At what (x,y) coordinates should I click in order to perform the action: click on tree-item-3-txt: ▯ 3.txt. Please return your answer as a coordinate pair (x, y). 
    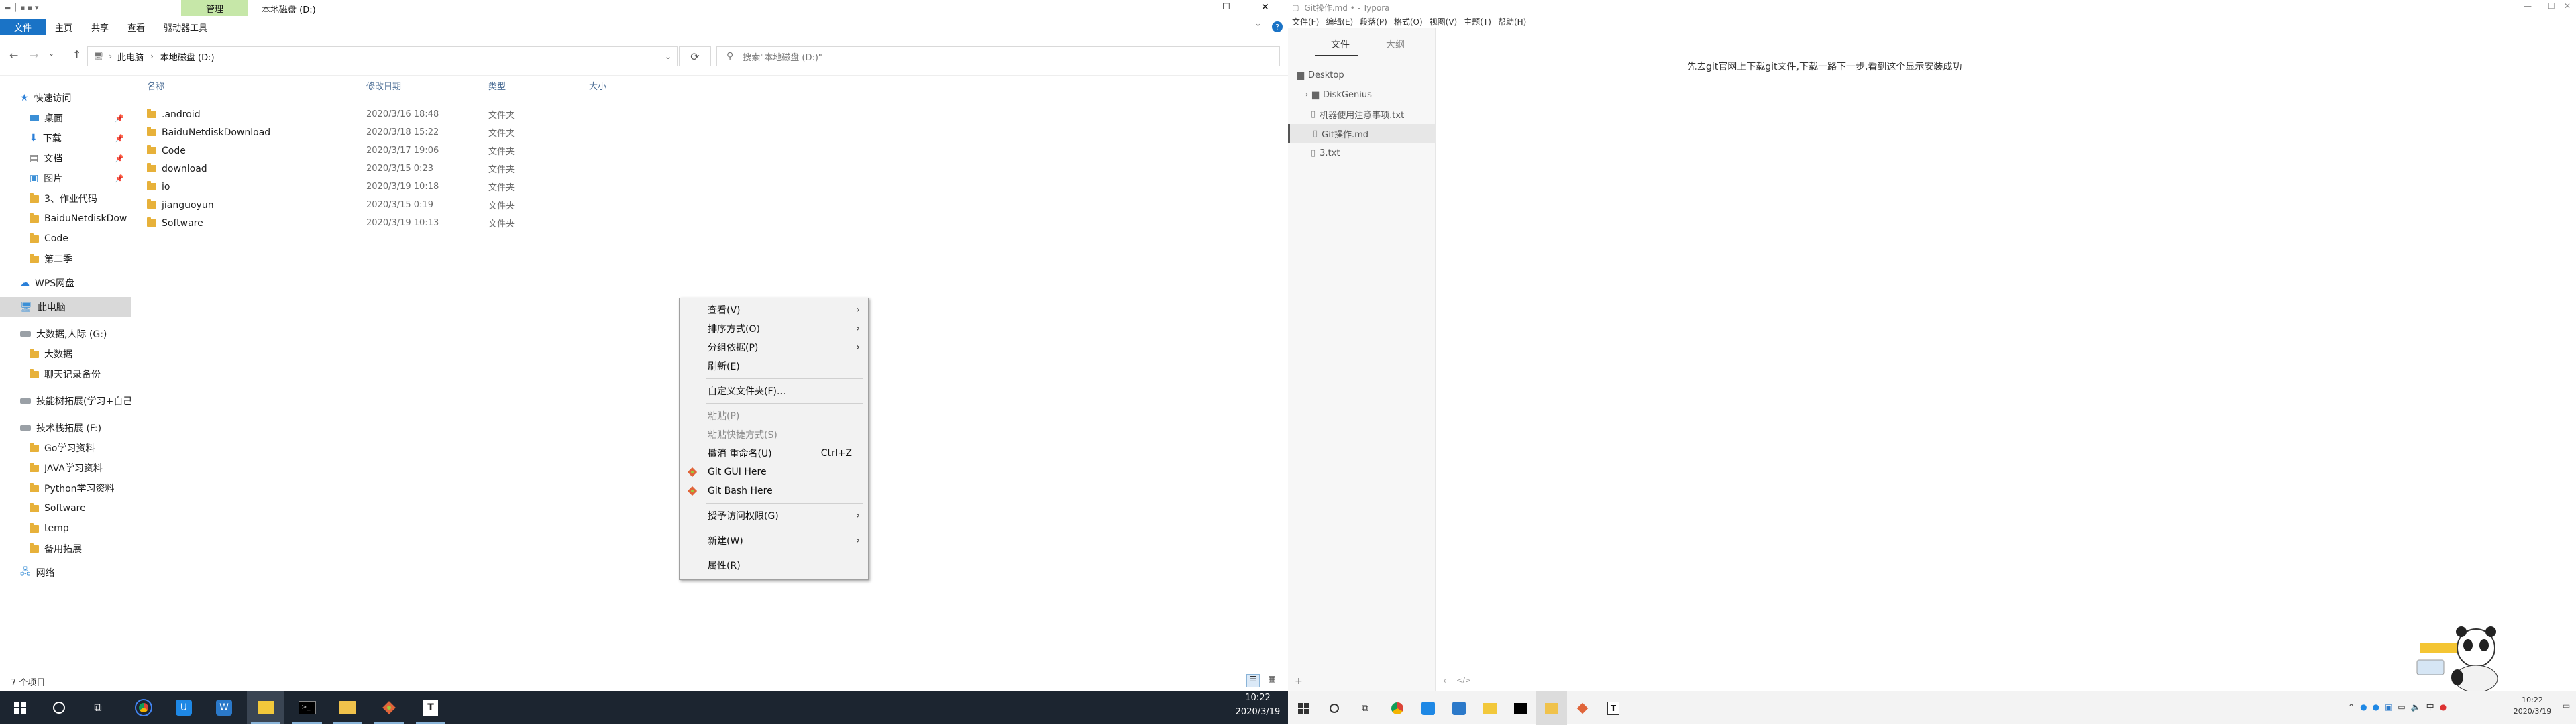
    Looking at the image, I should click on (1325, 153).